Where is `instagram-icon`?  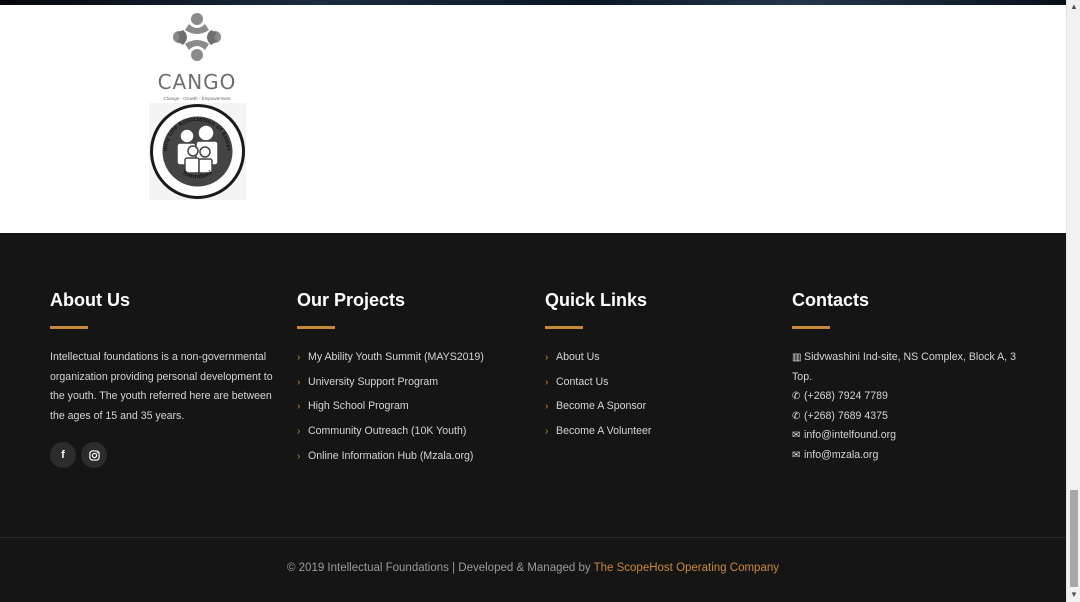 instagram-icon is located at coordinates (94, 455).